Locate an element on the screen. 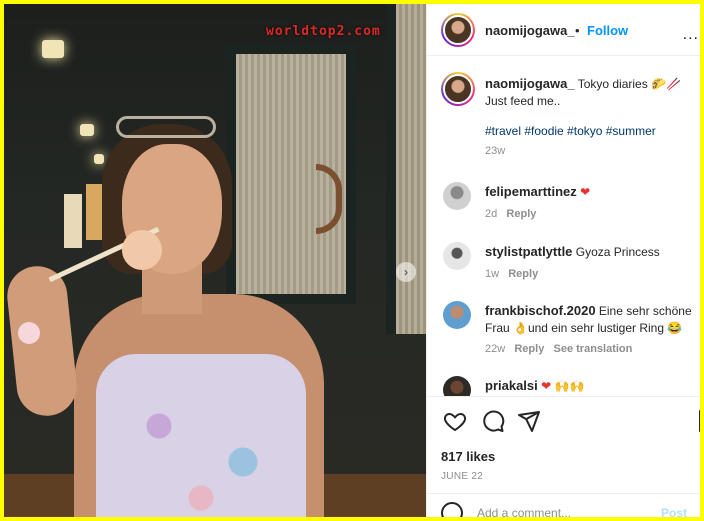  comment-text: ❤ 🙌🙌 is located at coordinates (563, 386).